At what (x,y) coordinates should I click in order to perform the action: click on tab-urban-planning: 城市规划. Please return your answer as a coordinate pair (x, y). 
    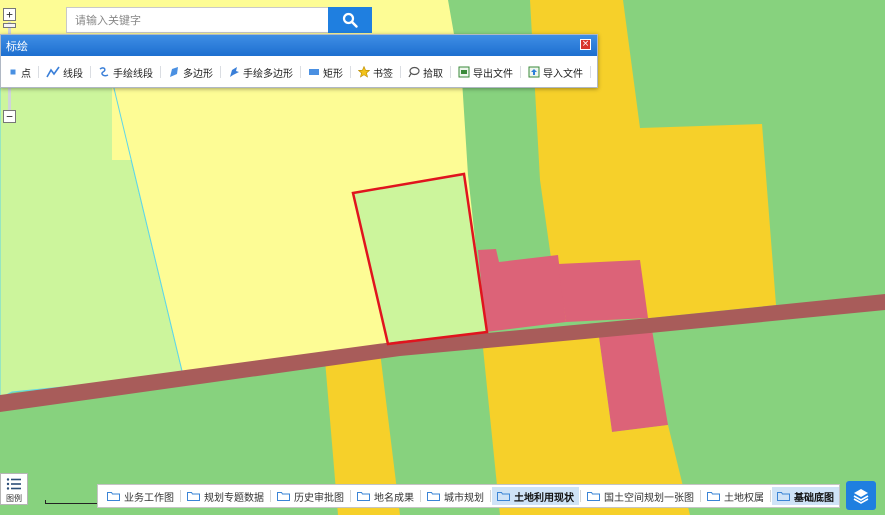
    Looking at the image, I should click on (455, 496).